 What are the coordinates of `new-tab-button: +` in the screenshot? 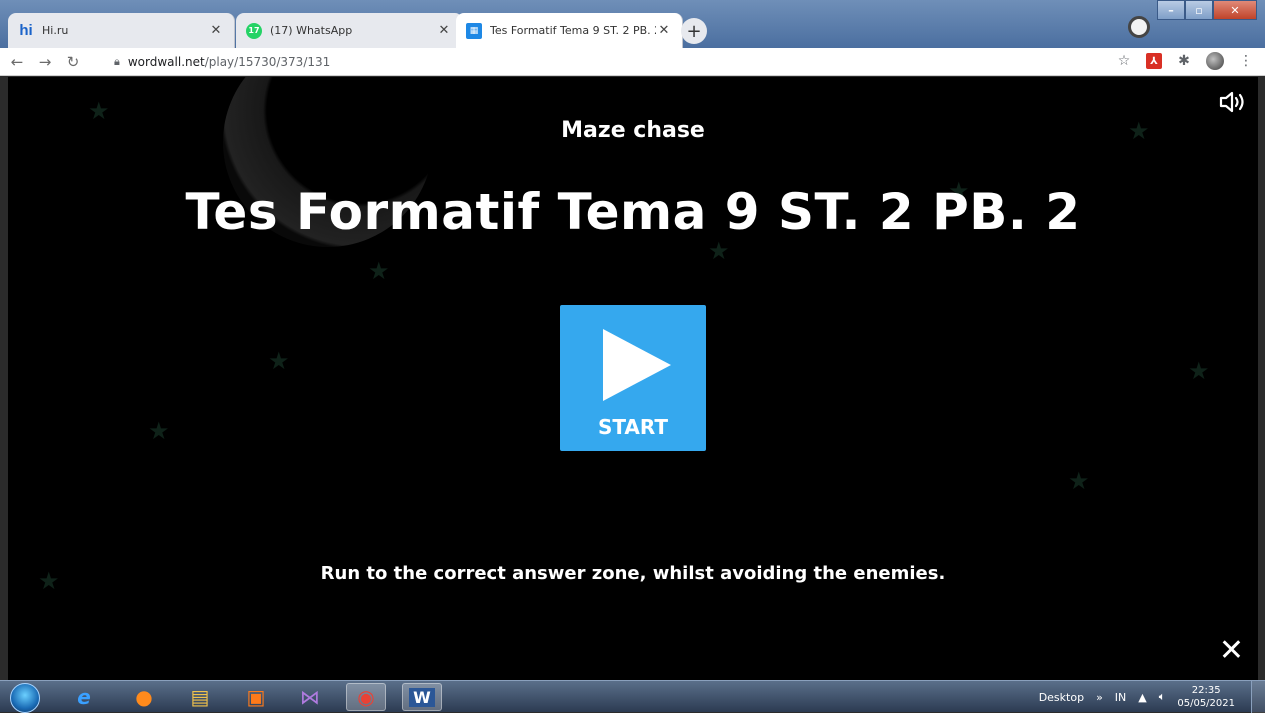 It's located at (694, 31).